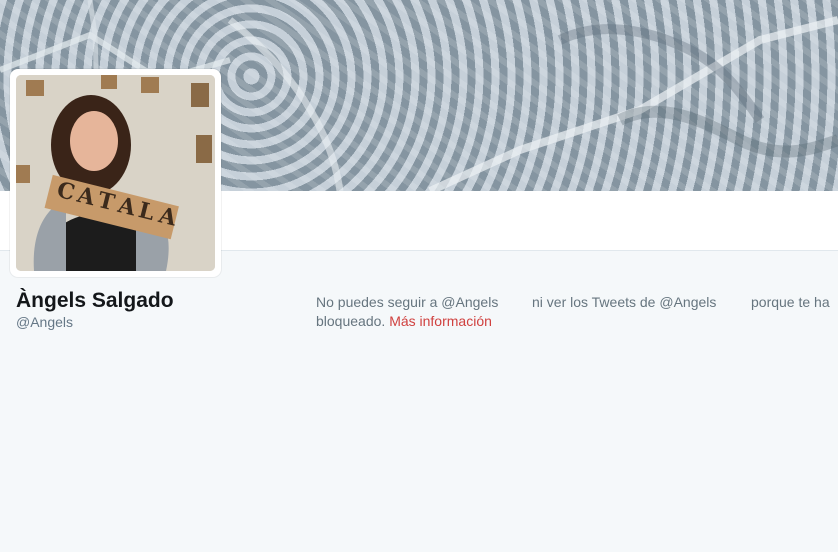 The width and height of the screenshot is (838, 552). Describe the element at coordinates (95, 301) in the screenshot. I see `profile-name: Àngels Salgado` at that location.